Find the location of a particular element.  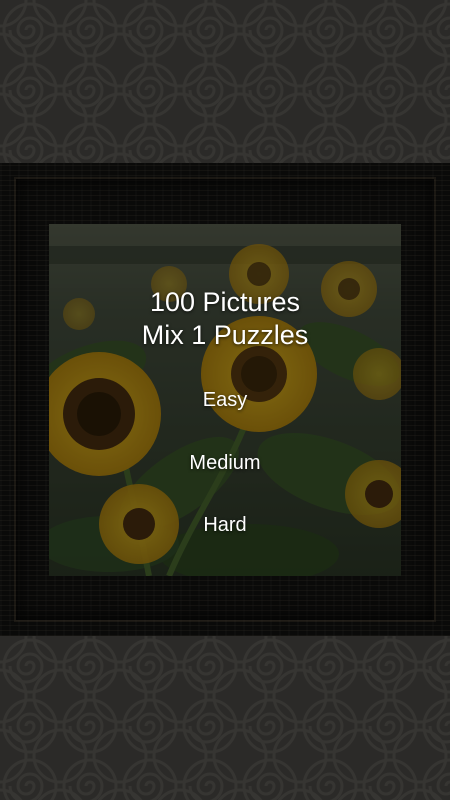

medium-button: Medium is located at coordinates (225, 463).